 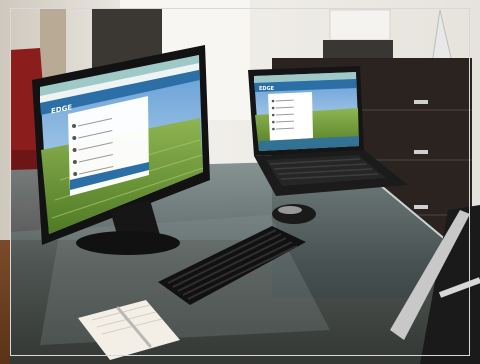 I want to click on laptop-logo: EDGE, so click(x=267, y=89).